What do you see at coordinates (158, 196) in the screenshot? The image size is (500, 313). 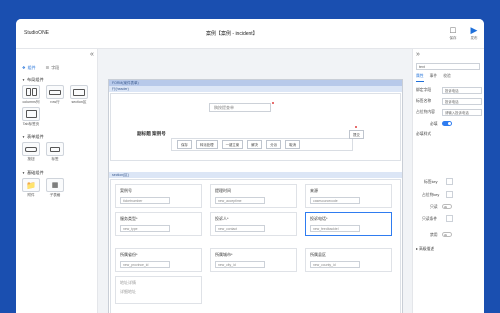 I see `field-case-number: 案例号 ticketnumber` at bounding box center [158, 196].